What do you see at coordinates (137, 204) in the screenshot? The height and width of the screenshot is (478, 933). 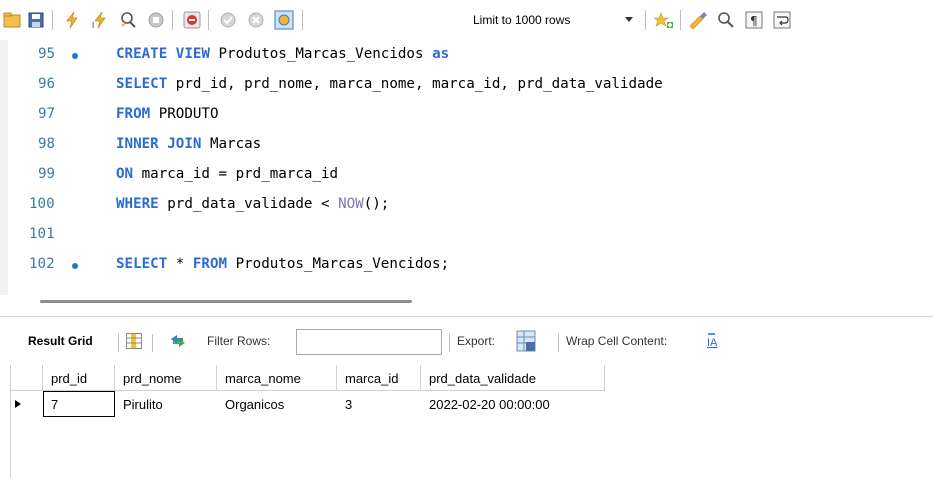 I see `sql-keyword: WHERE` at bounding box center [137, 204].